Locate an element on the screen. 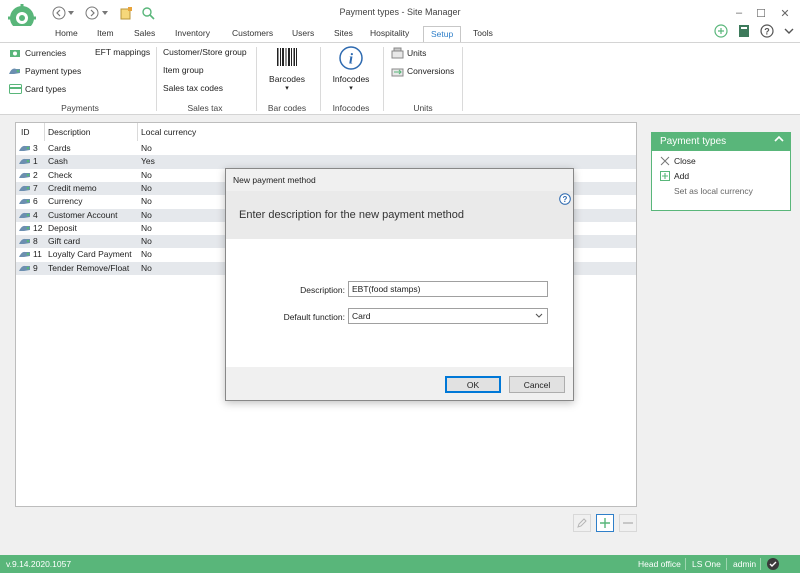 The width and height of the screenshot is (800, 573). cancel-button: Cancel is located at coordinates (537, 384).